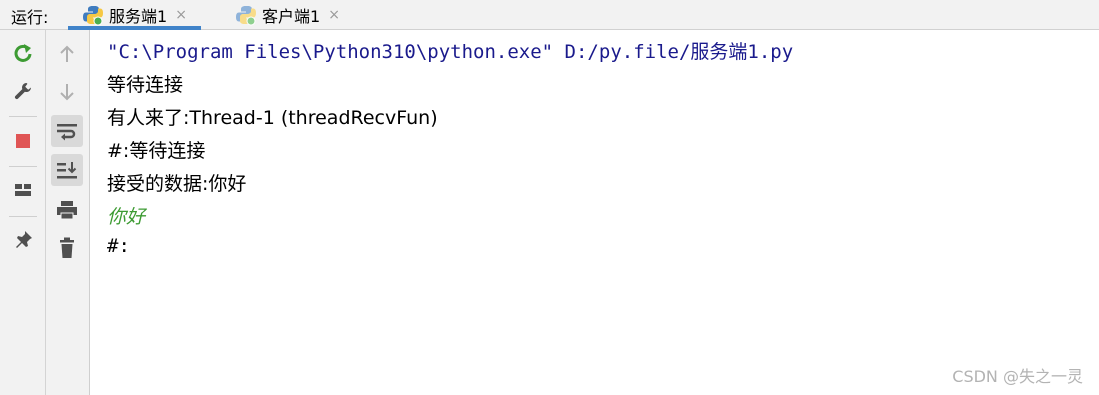 The width and height of the screenshot is (1099, 395). I want to click on console-line: 有人来了:Thread-1 (threadRecvFun), so click(272, 118).